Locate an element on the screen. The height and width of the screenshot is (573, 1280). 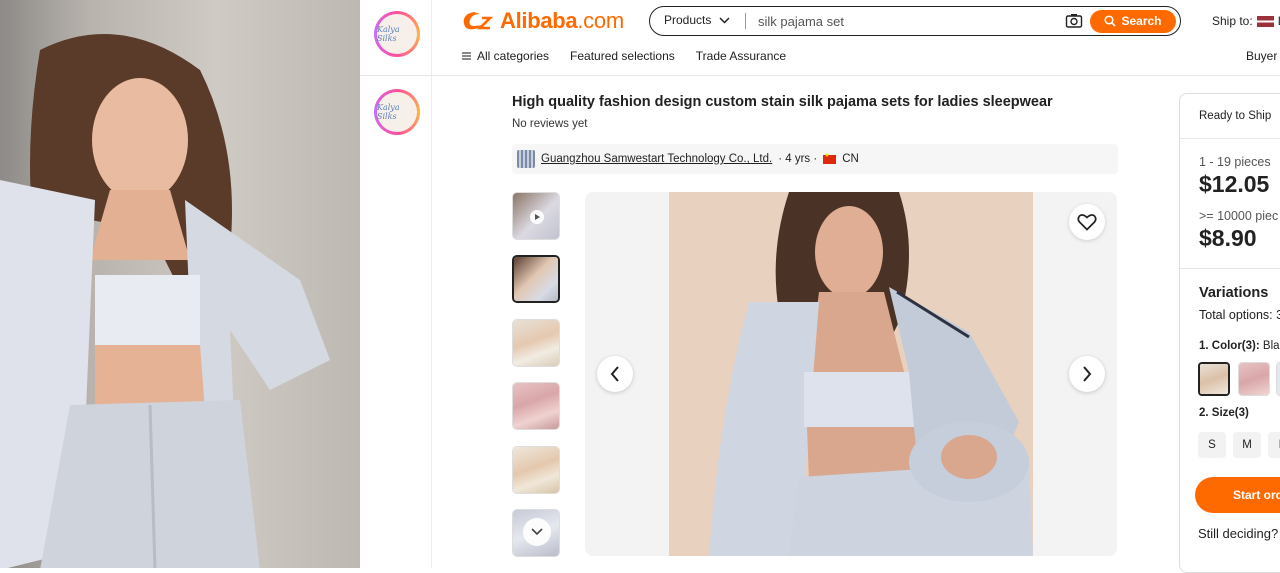
previous-image-button is located at coordinates (615, 374).